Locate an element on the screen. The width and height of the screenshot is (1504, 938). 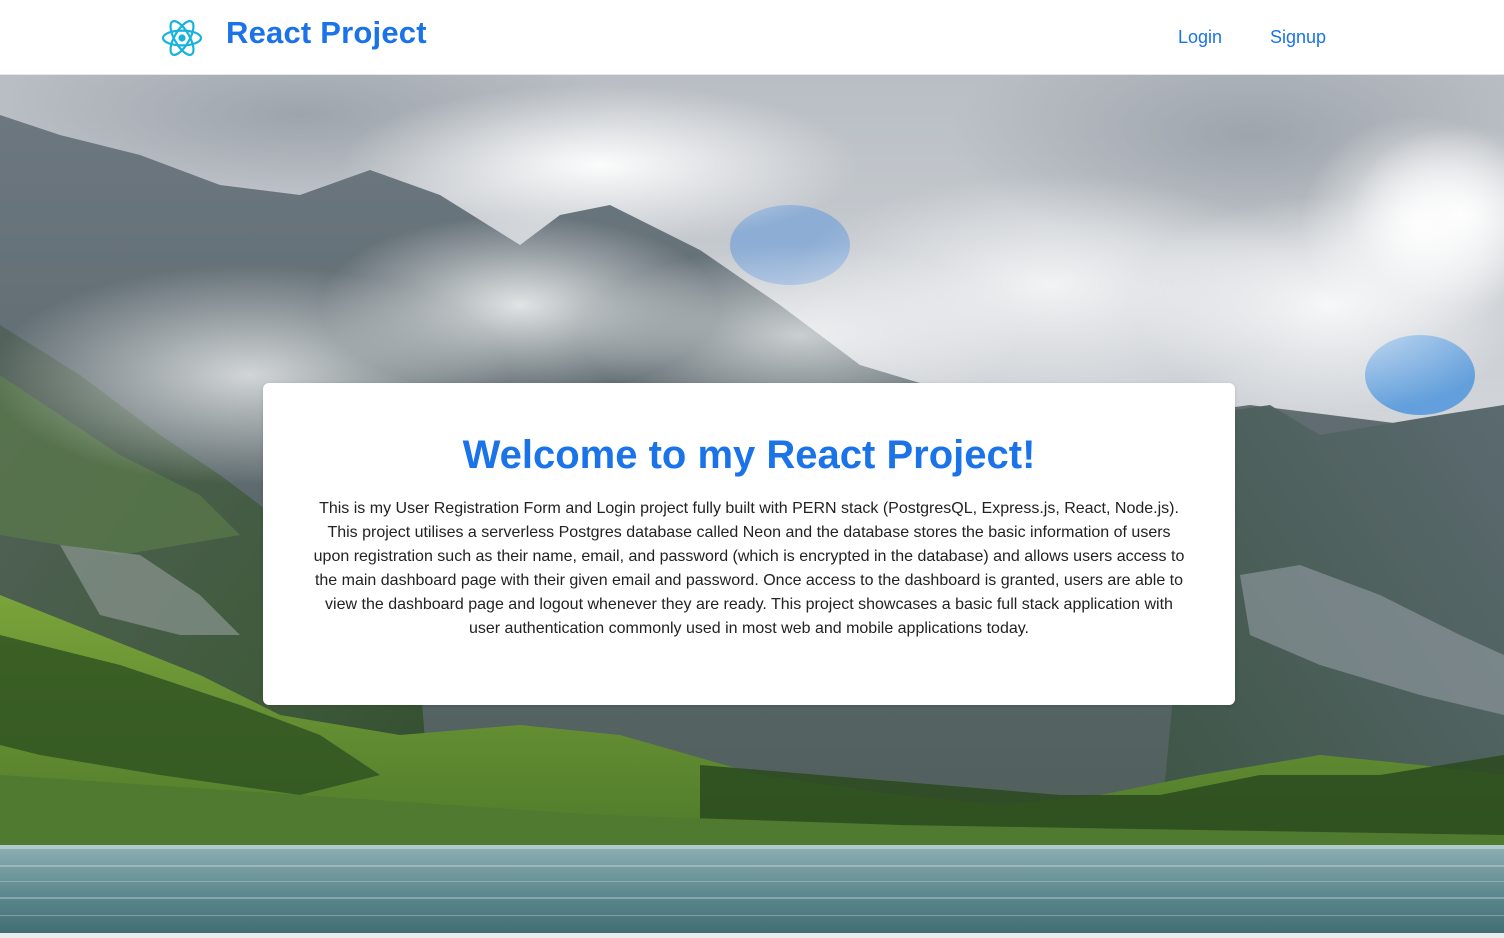
welcome-title: Welcome to my React Project! is located at coordinates (749, 455).